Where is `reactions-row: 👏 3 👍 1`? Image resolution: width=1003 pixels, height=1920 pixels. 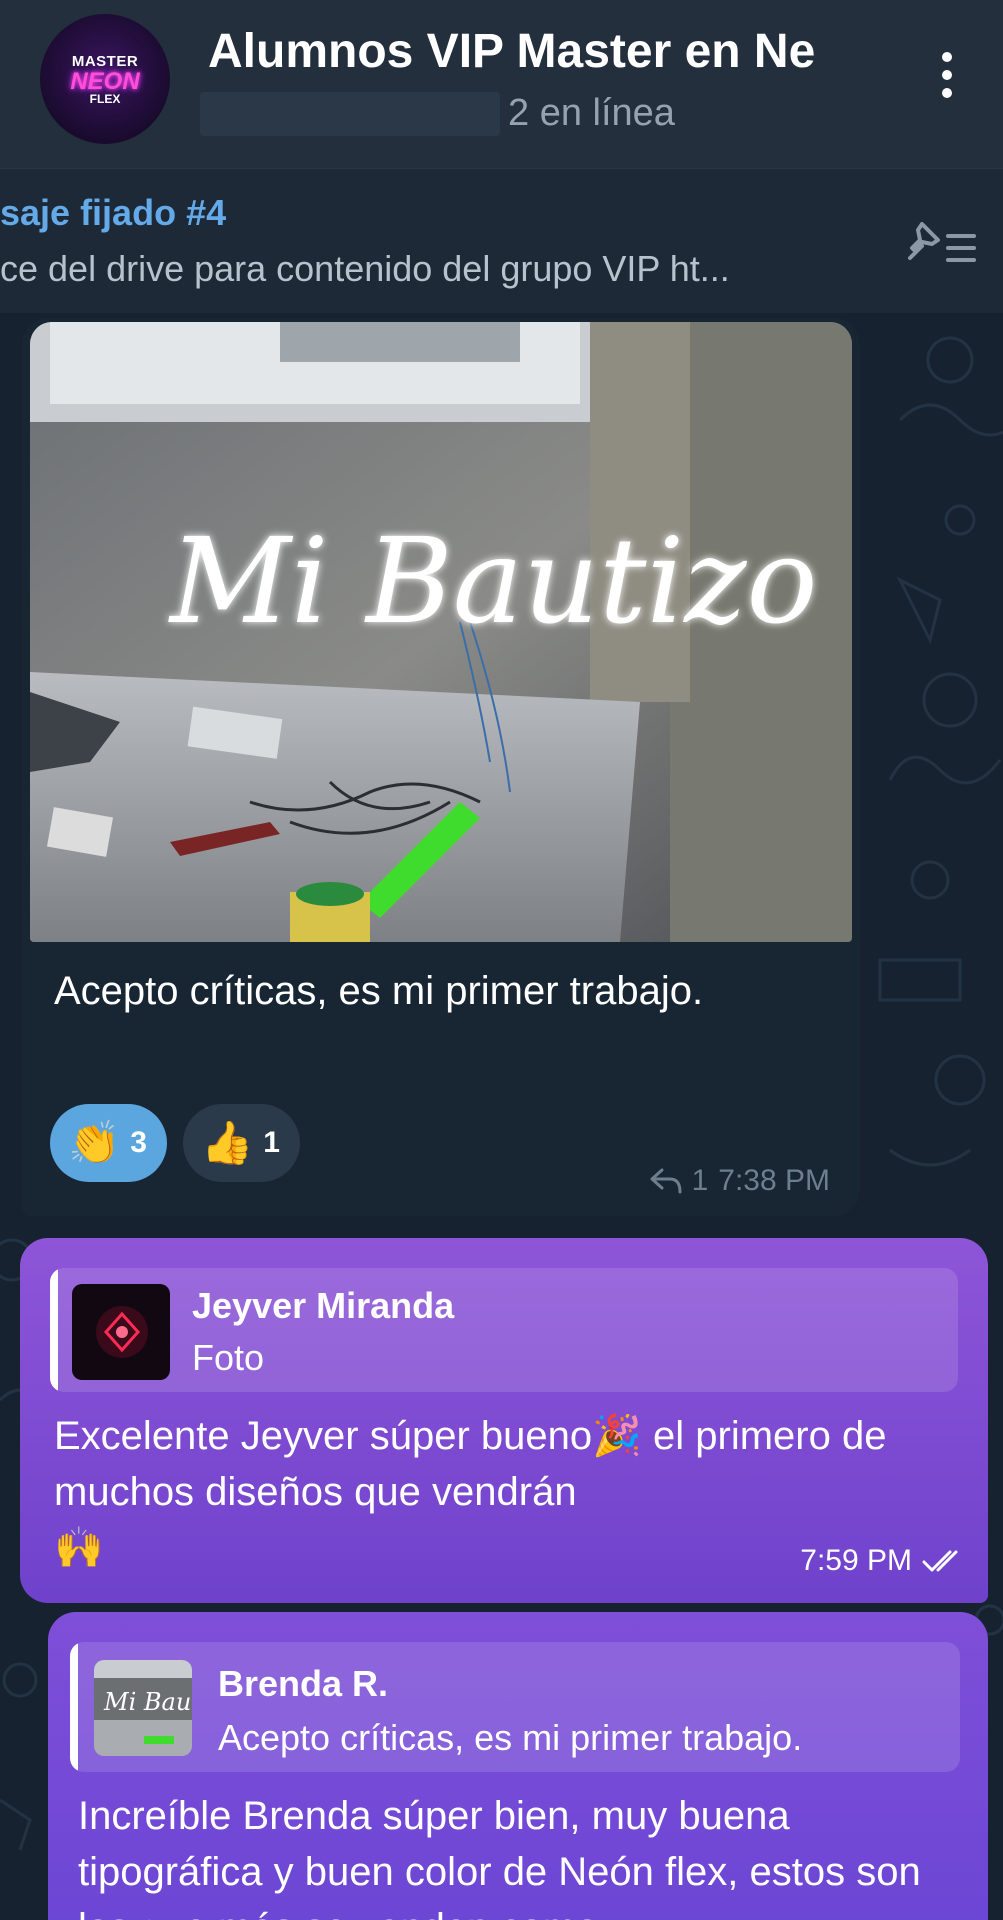 reactions-row: 👏 3 👍 1 is located at coordinates (175, 1144).